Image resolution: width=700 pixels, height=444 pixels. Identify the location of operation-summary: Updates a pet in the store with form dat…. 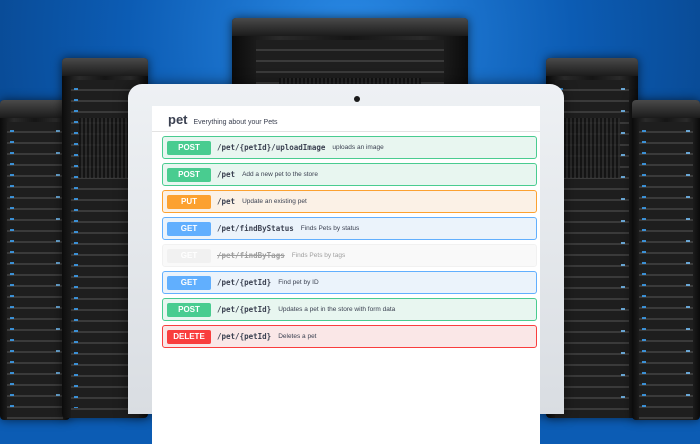
(337, 309).